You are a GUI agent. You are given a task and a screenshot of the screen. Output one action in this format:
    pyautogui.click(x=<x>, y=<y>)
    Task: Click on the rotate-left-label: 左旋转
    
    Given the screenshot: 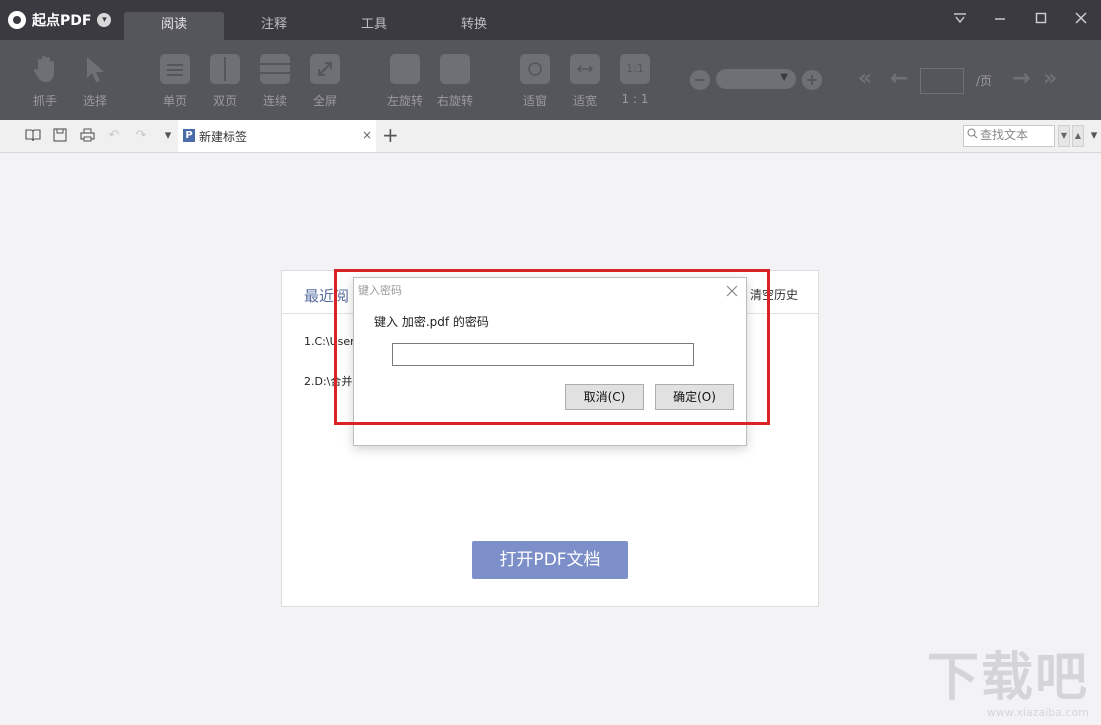 What is the action you would take?
    pyautogui.click(x=404, y=101)
    